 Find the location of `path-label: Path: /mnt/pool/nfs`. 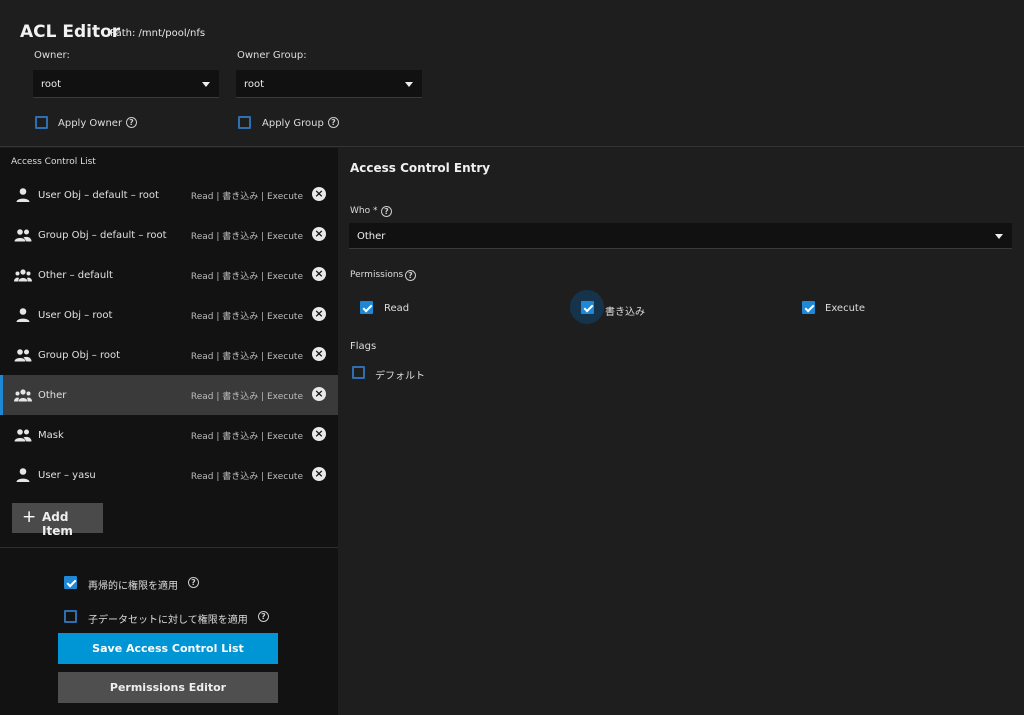

path-label: Path: /mnt/pool/nfs is located at coordinates (158, 33).